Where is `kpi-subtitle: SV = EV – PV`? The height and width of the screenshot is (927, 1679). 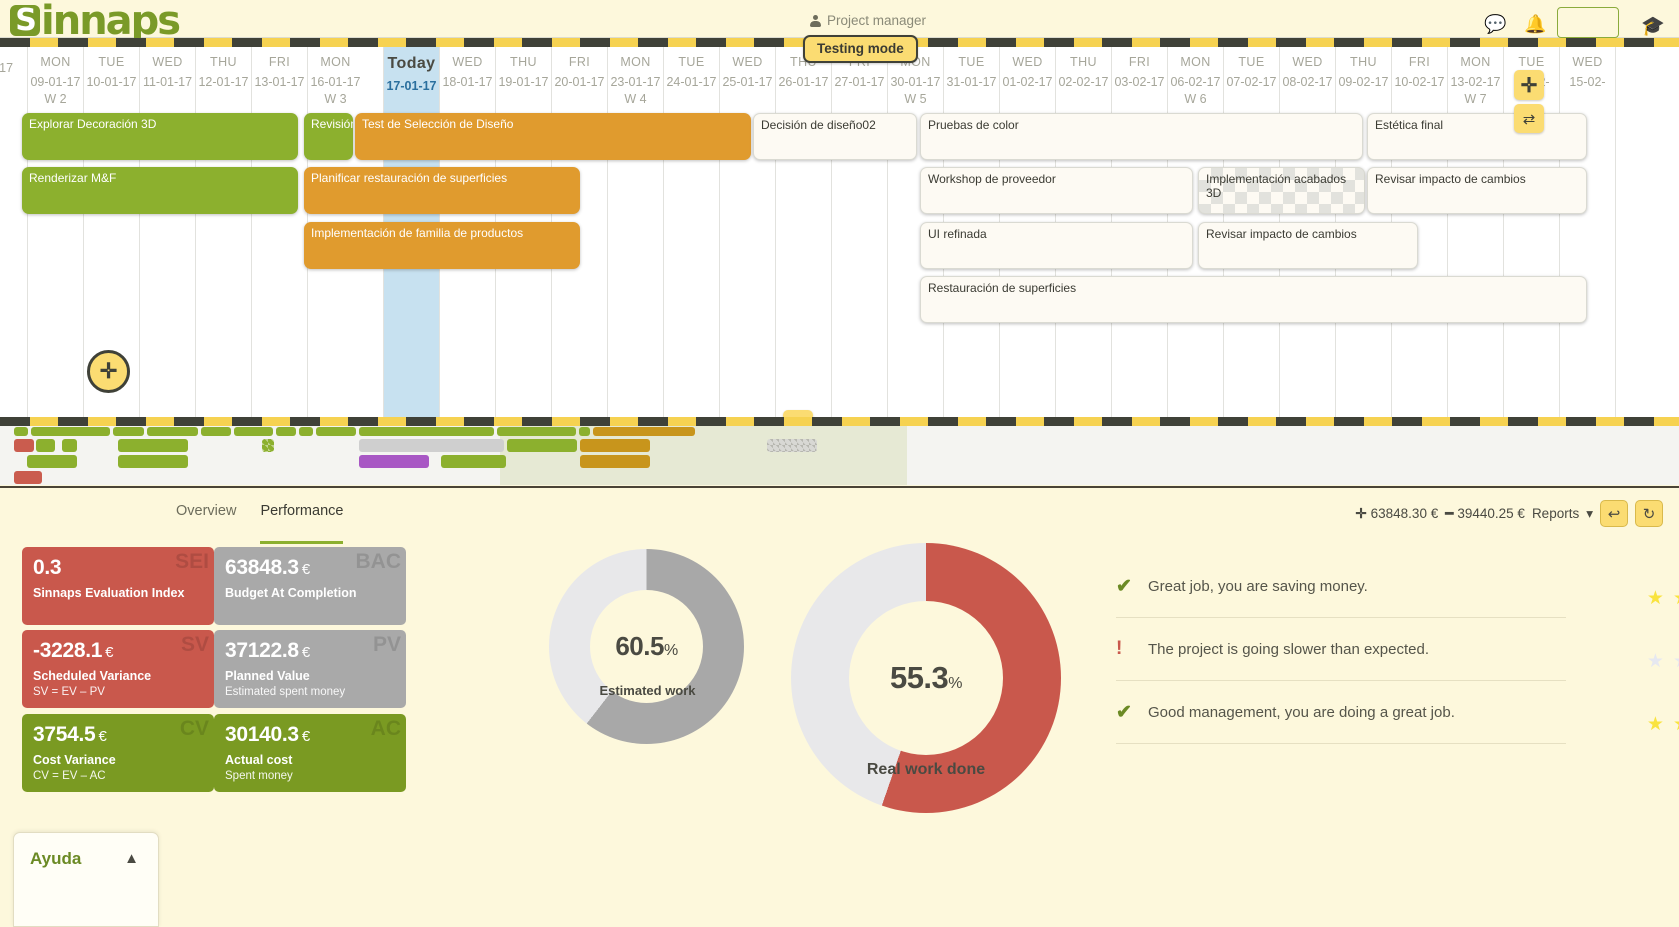 kpi-subtitle: SV = EV – PV is located at coordinates (69, 692).